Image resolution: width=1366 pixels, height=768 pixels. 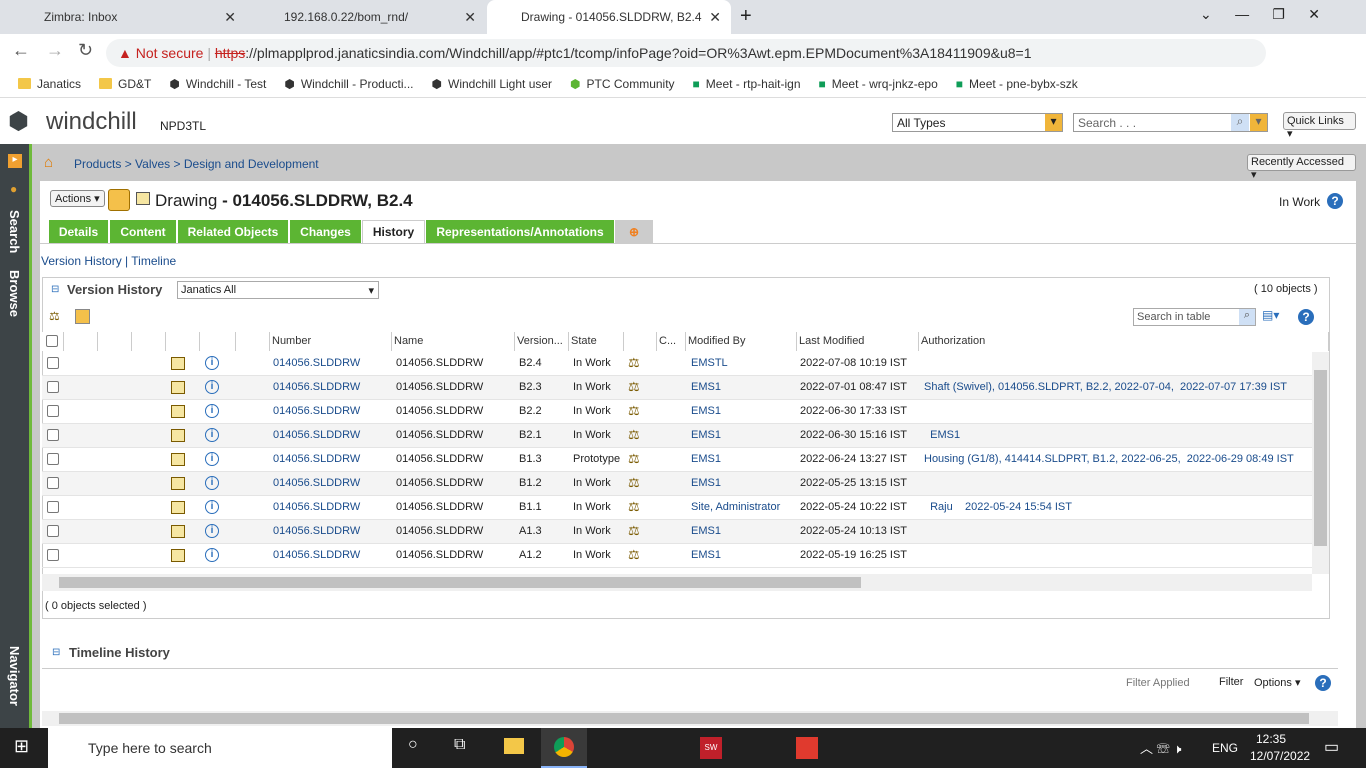 What do you see at coordinates (119, 200) in the screenshot?
I see `drawing-thumbnail-icon` at bounding box center [119, 200].